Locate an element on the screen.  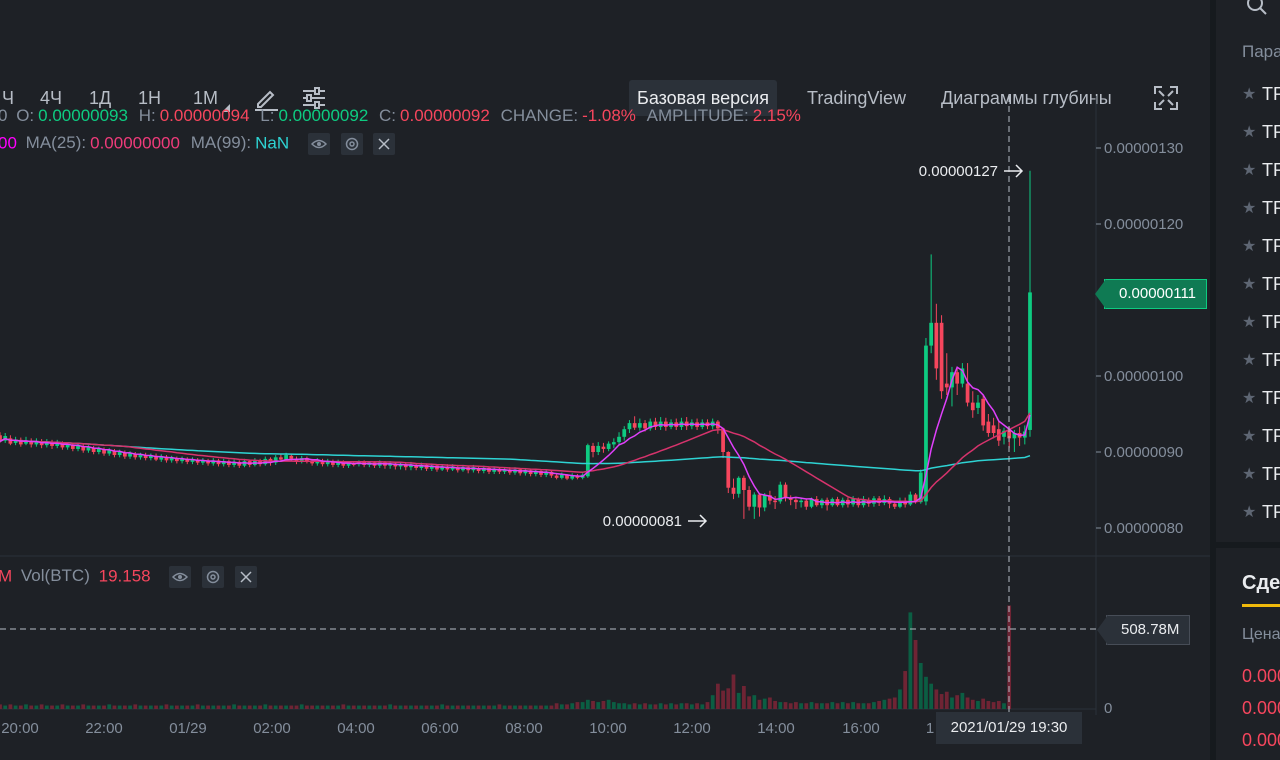
price-tag-pointer is located at coordinates (1100, 294).